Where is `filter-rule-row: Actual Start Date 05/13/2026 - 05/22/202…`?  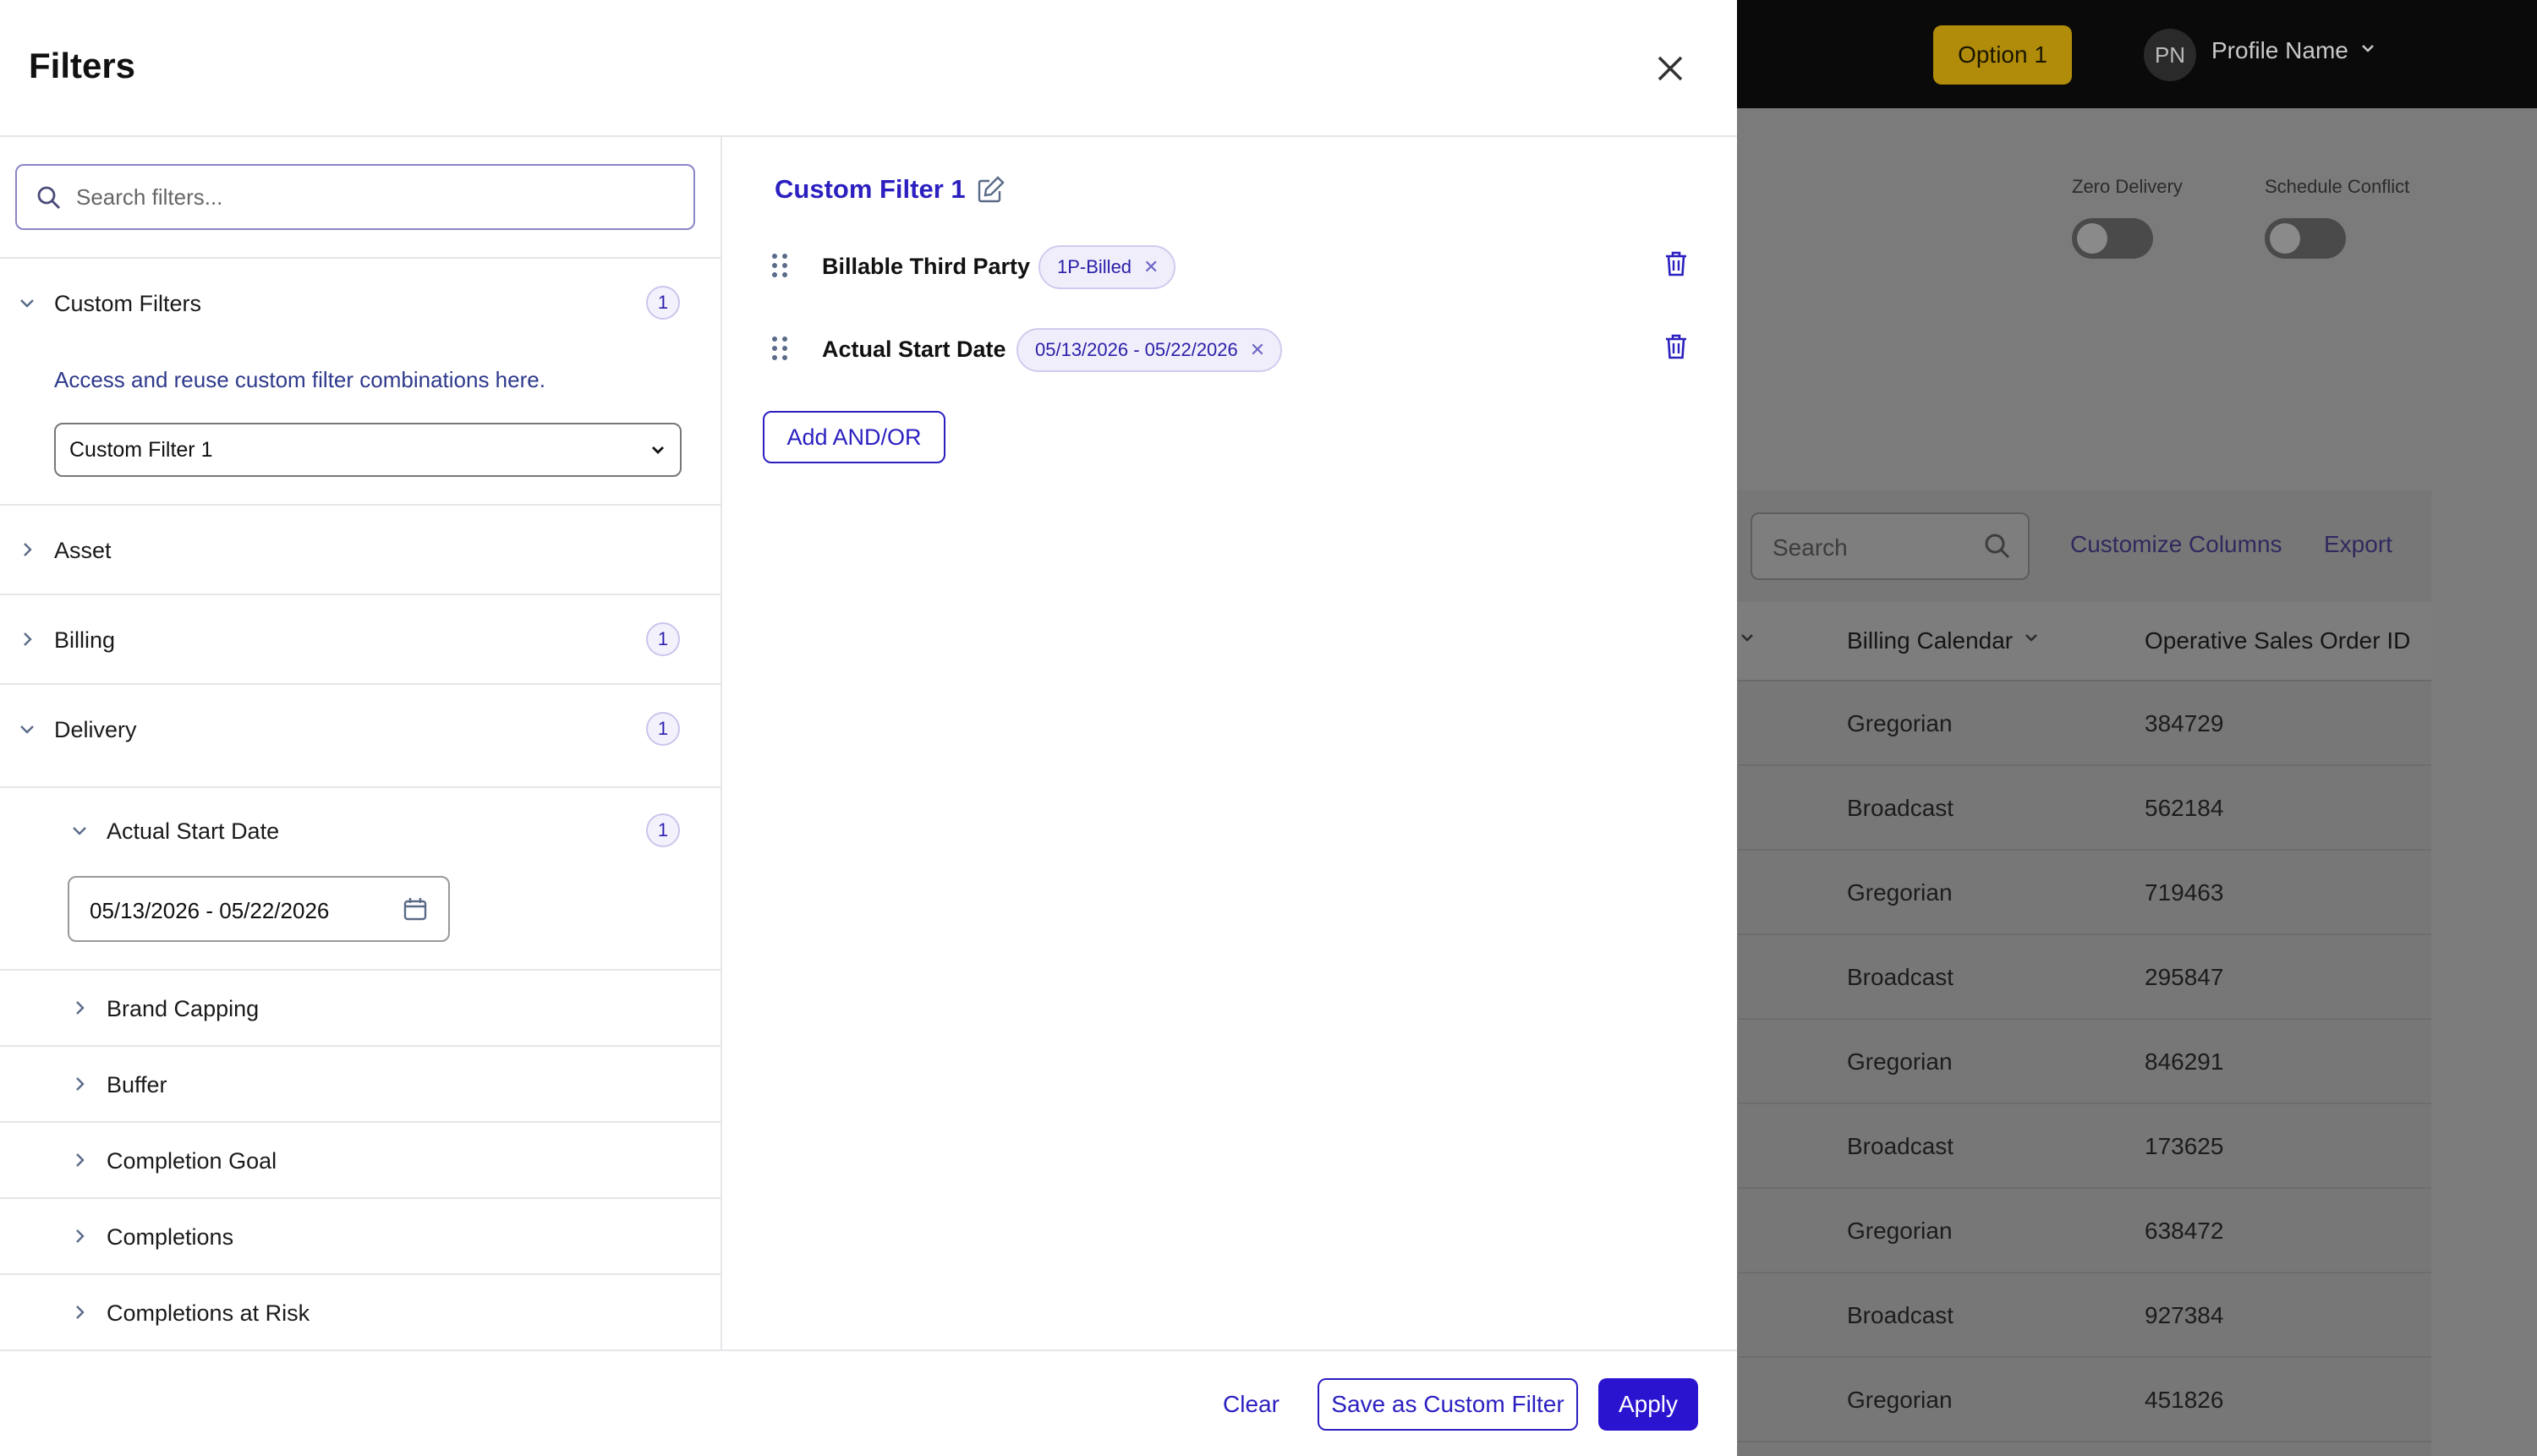 filter-rule-row: Actual Start Date 05/13/2026 - 05/22/202… is located at coordinates (1230, 347).